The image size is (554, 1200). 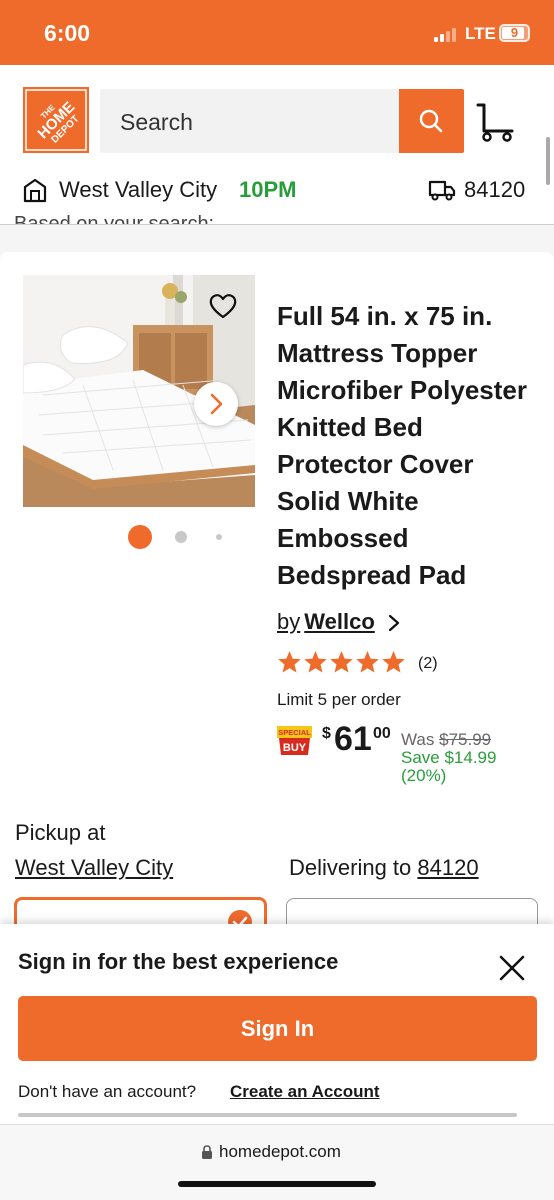 I want to click on create-account-link: Create an Account, so click(x=305, y=1092).